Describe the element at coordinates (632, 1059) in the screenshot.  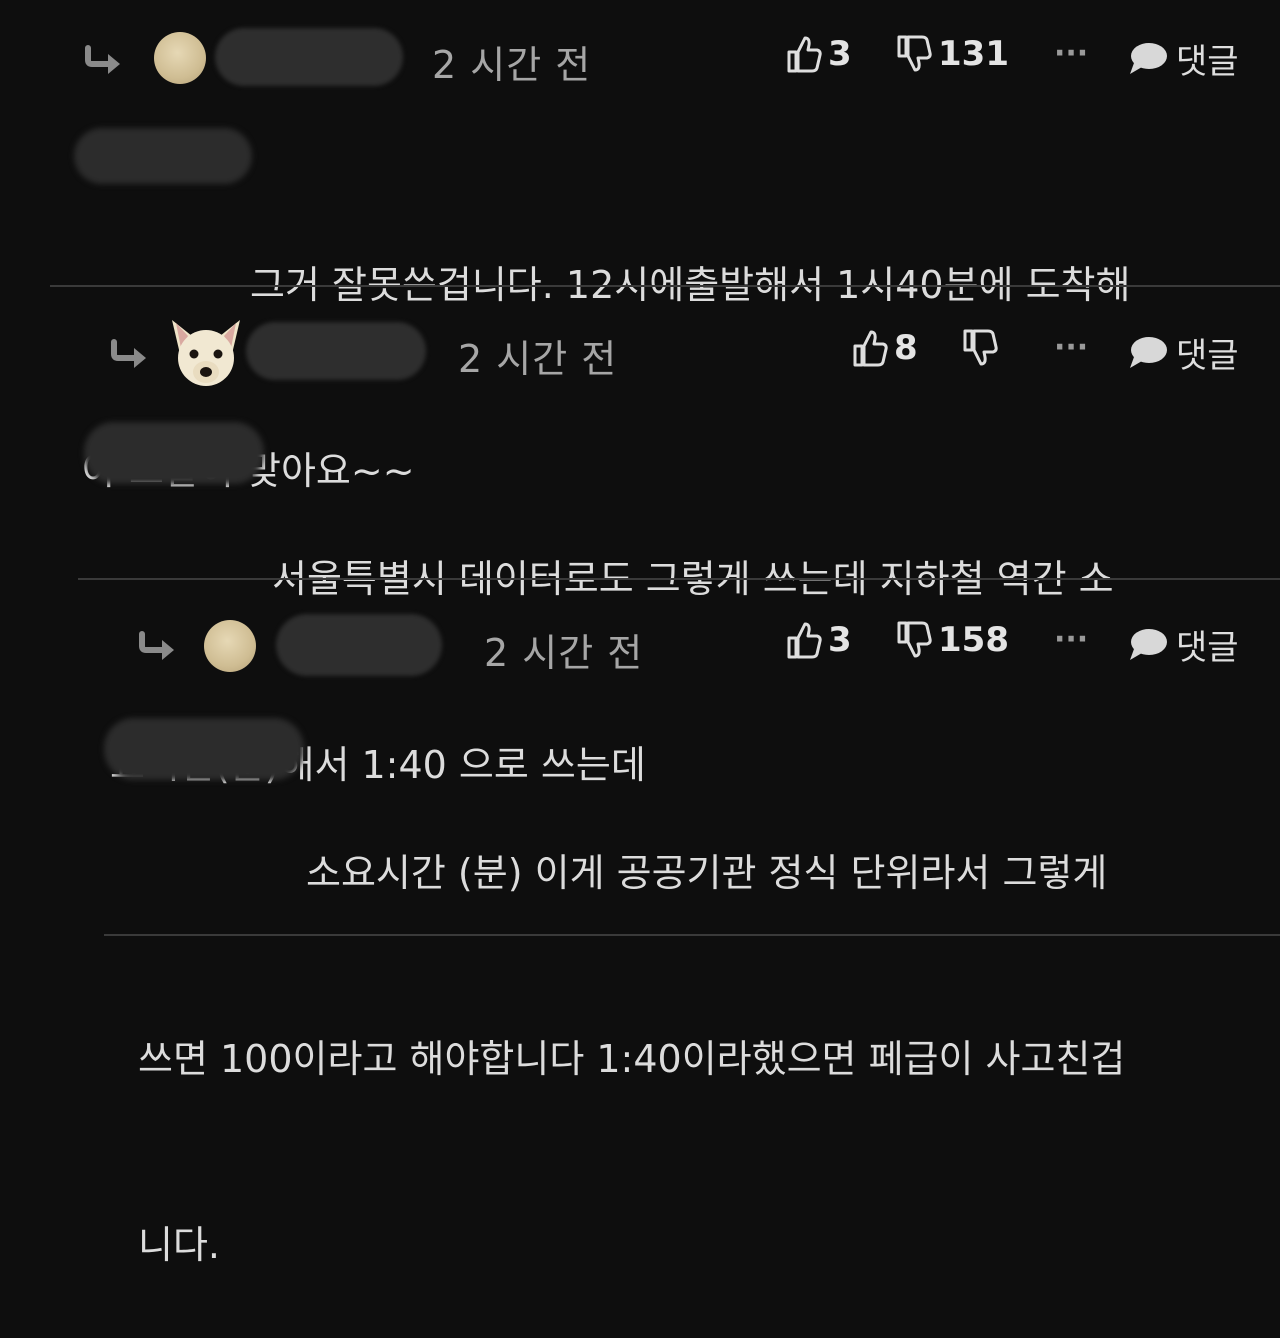
I see `comment-text-line: 쓰면 100이라고 해야합니다 1:40이라했으면 페급이 사고친겁` at that location.